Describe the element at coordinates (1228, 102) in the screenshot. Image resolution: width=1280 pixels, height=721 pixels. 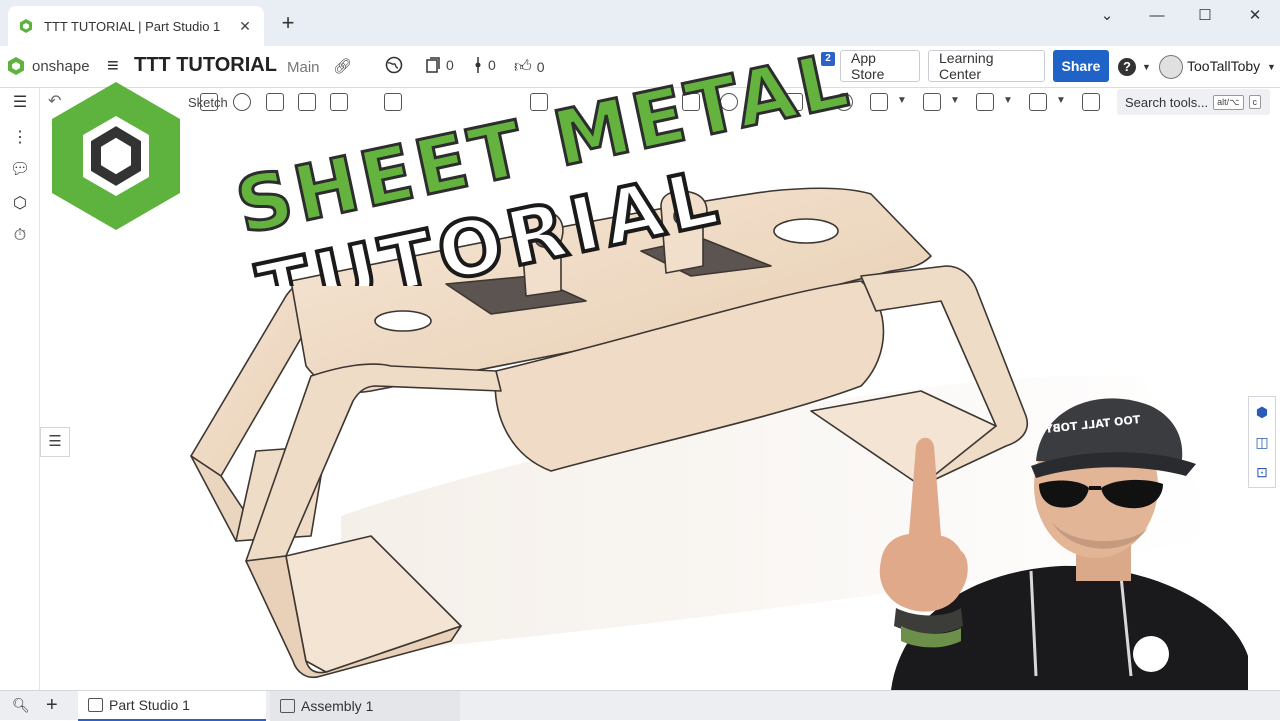
I see `shortcut-key-alt: alt/⌥` at that location.